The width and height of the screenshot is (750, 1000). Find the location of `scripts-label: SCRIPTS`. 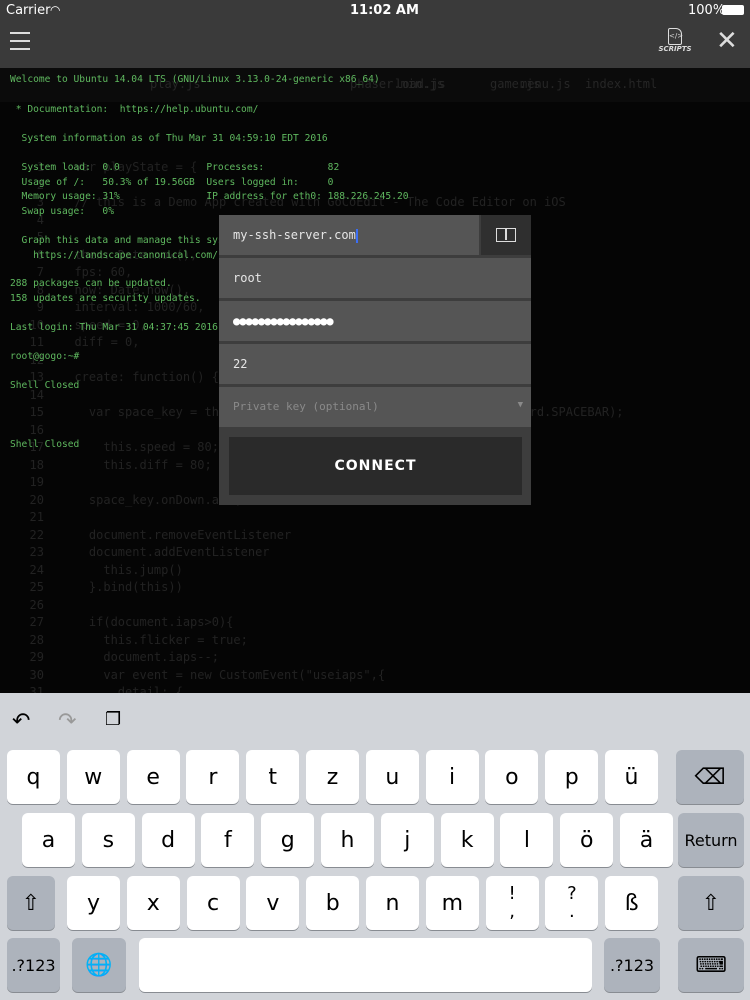

scripts-label: SCRIPTS is located at coordinates (675, 49).